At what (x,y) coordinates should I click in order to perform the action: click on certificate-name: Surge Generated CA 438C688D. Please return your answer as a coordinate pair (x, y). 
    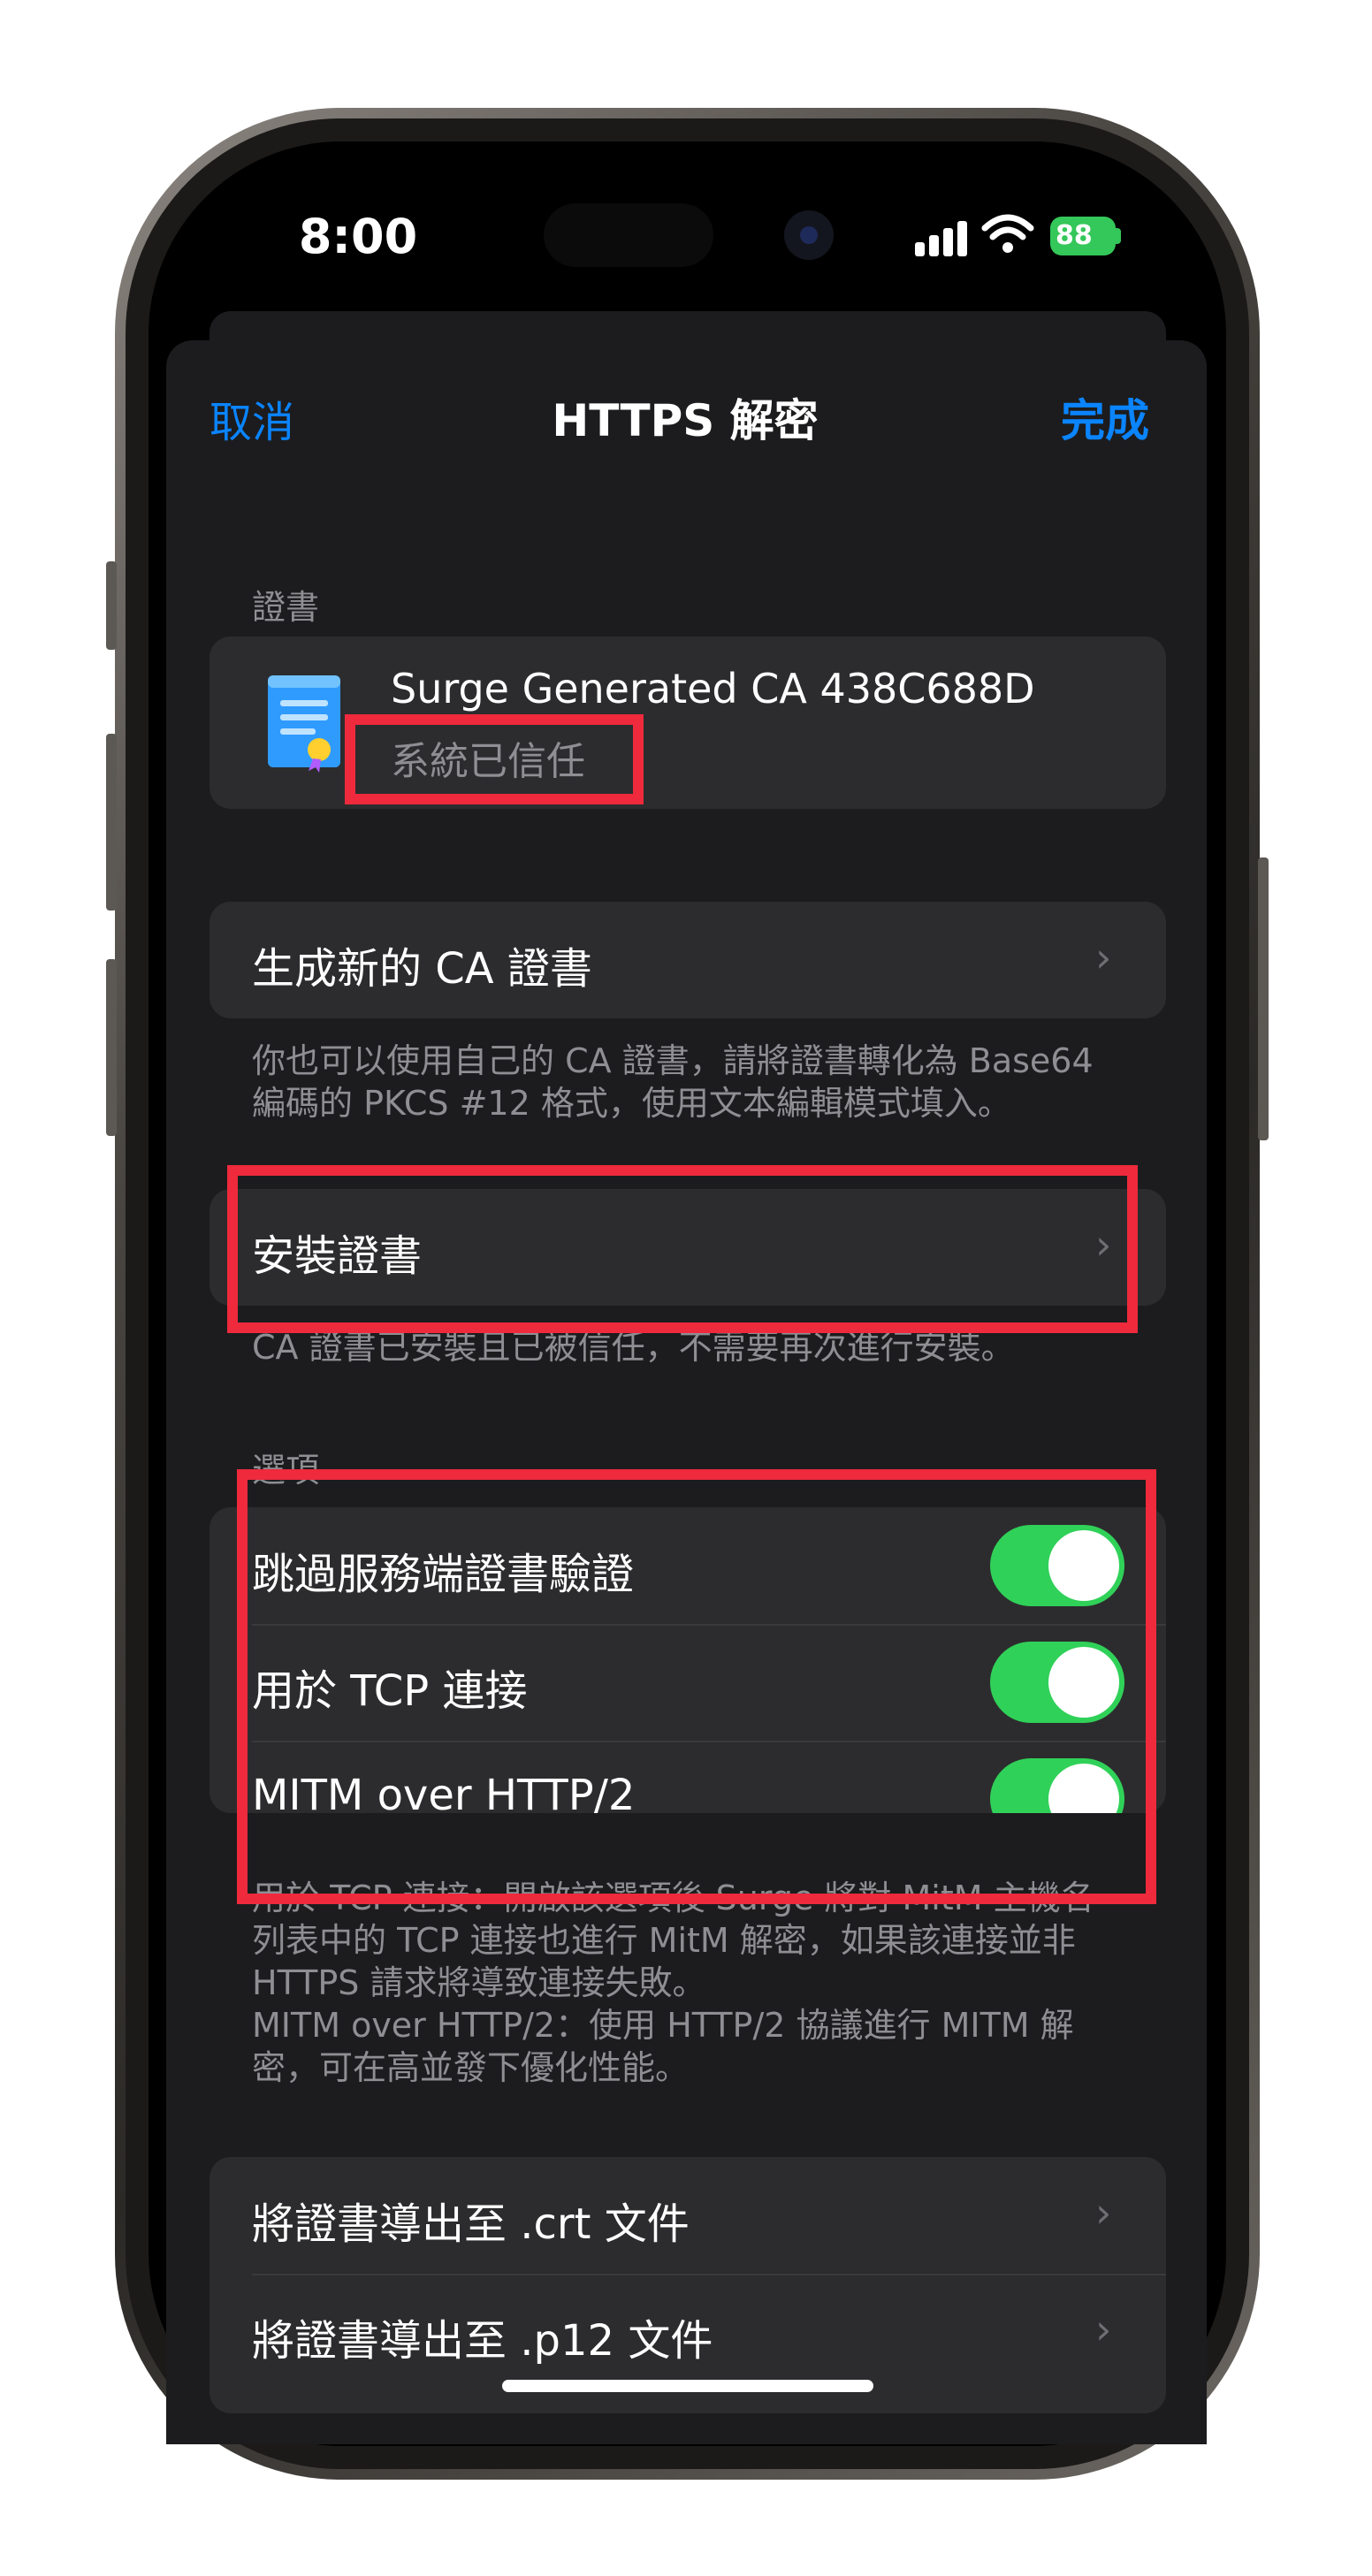
    Looking at the image, I should click on (713, 689).